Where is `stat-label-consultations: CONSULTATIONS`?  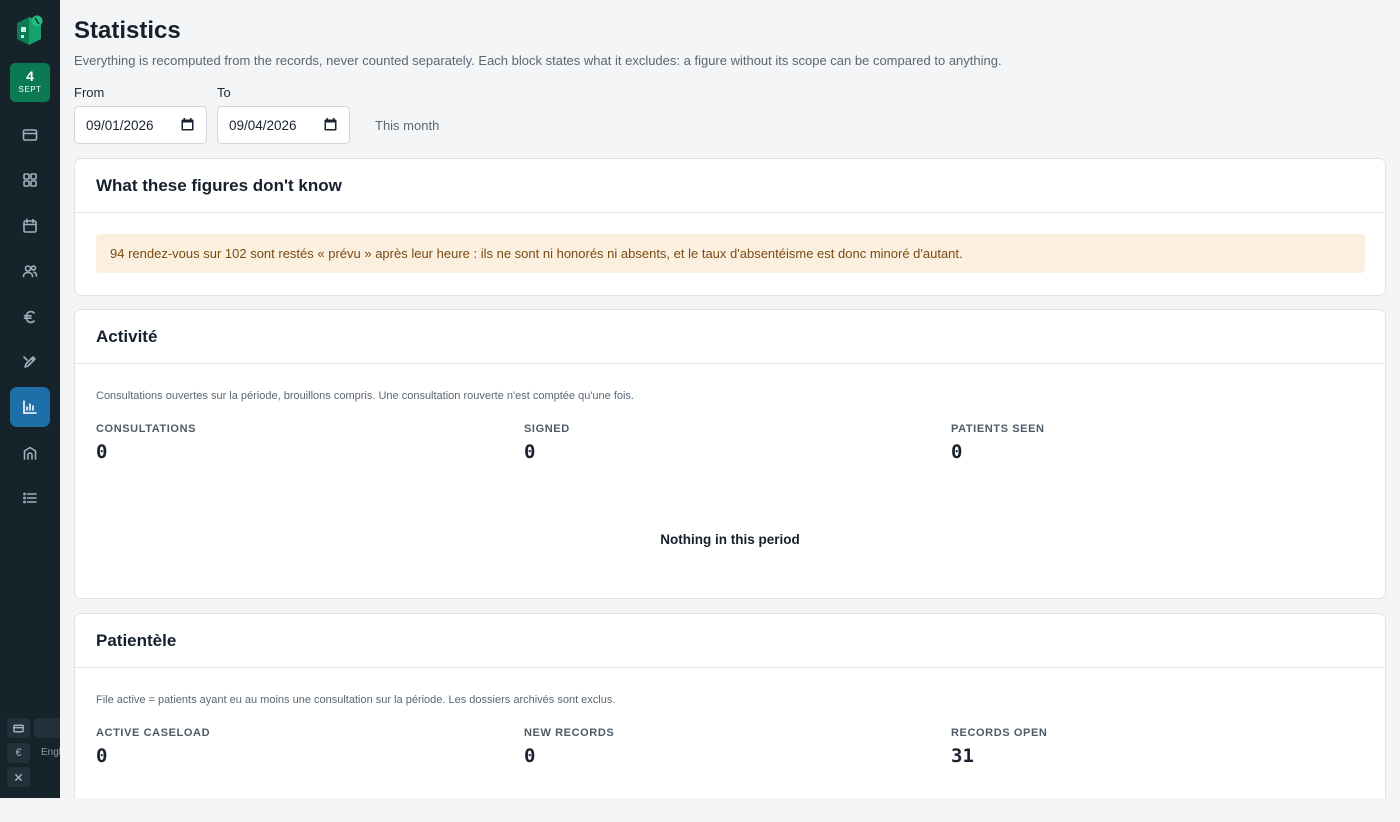
stat-label-consultations: CONSULTATIONS is located at coordinates (146, 429).